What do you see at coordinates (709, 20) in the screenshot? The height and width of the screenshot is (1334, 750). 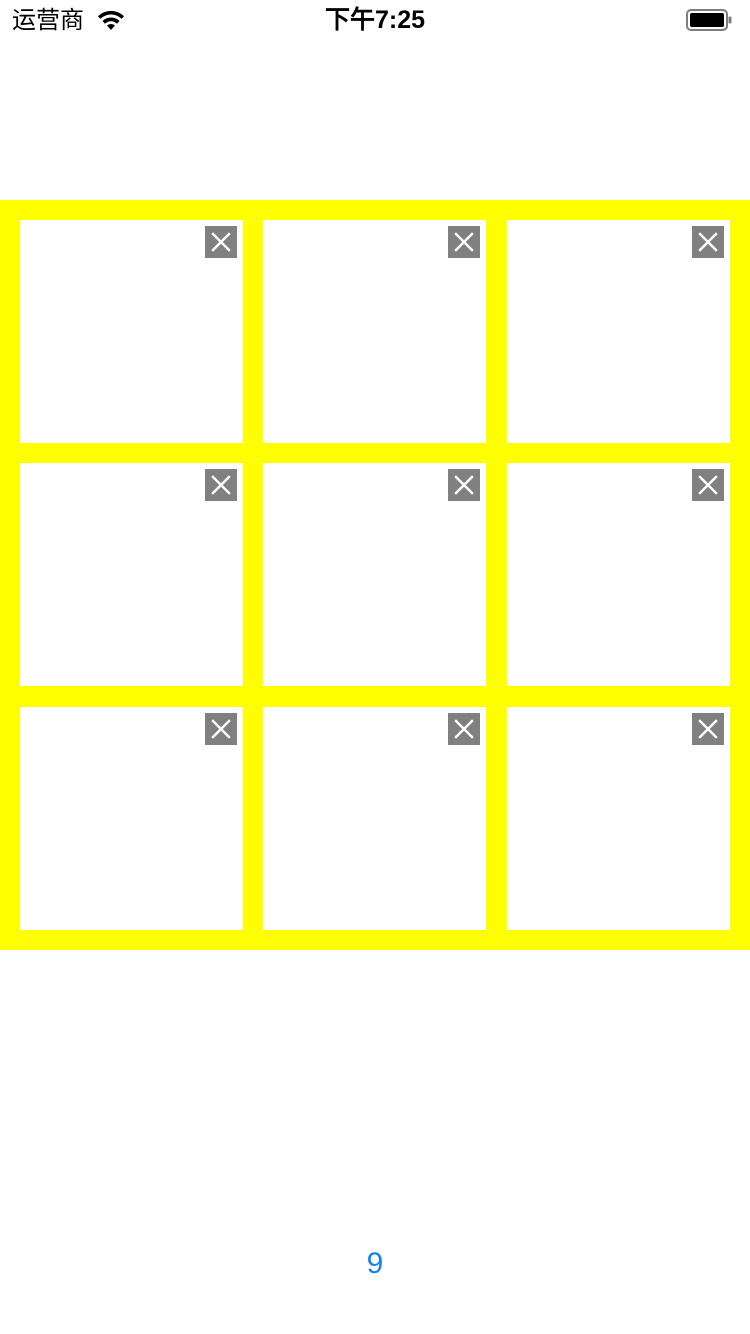 I see `battery-icon` at bounding box center [709, 20].